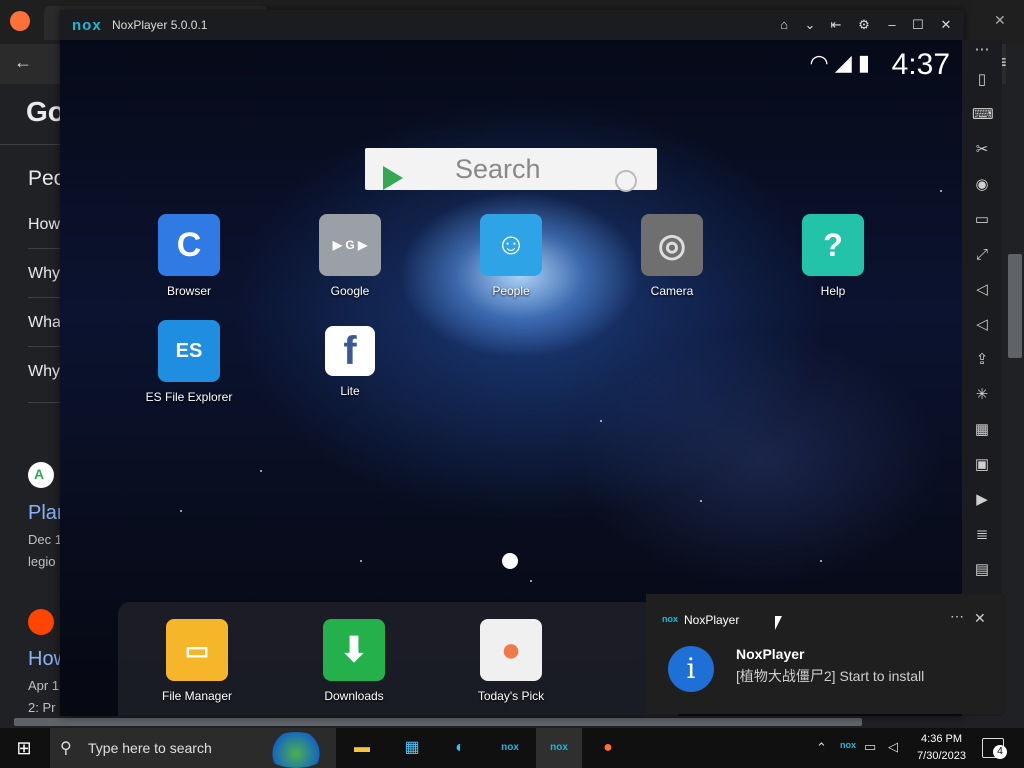 The width and height of the screenshot is (1024, 768). What do you see at coordinates (66, 748) in the screenshot?
I see `search-icon: ⚲` at bounding box center [66, 748].